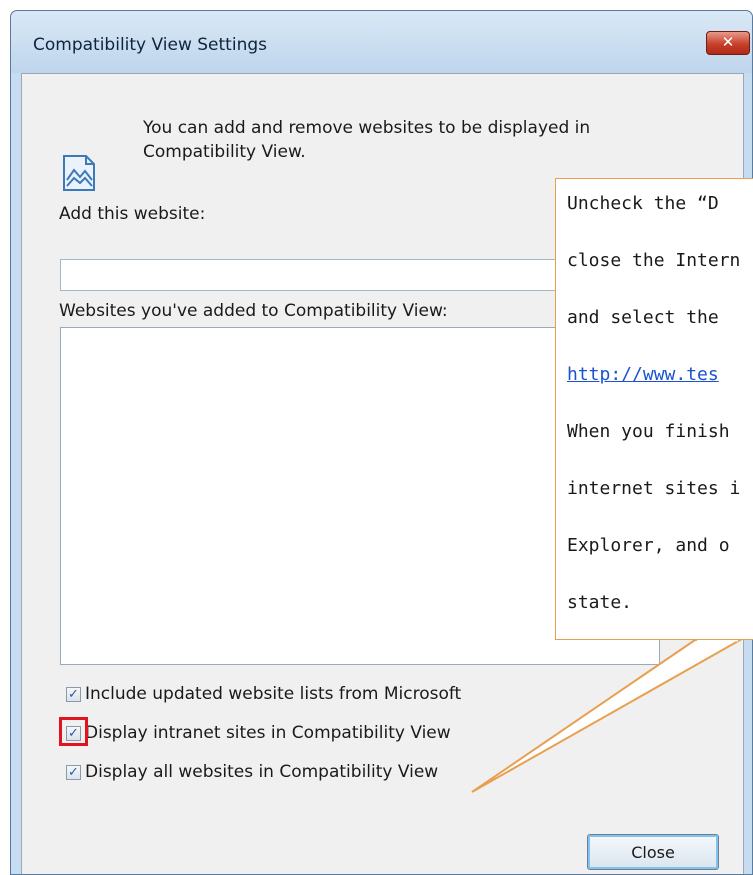  Describe the element at coordinates (654, 488) in the screenshot. I see `callout-line: internet sites i` at that location.